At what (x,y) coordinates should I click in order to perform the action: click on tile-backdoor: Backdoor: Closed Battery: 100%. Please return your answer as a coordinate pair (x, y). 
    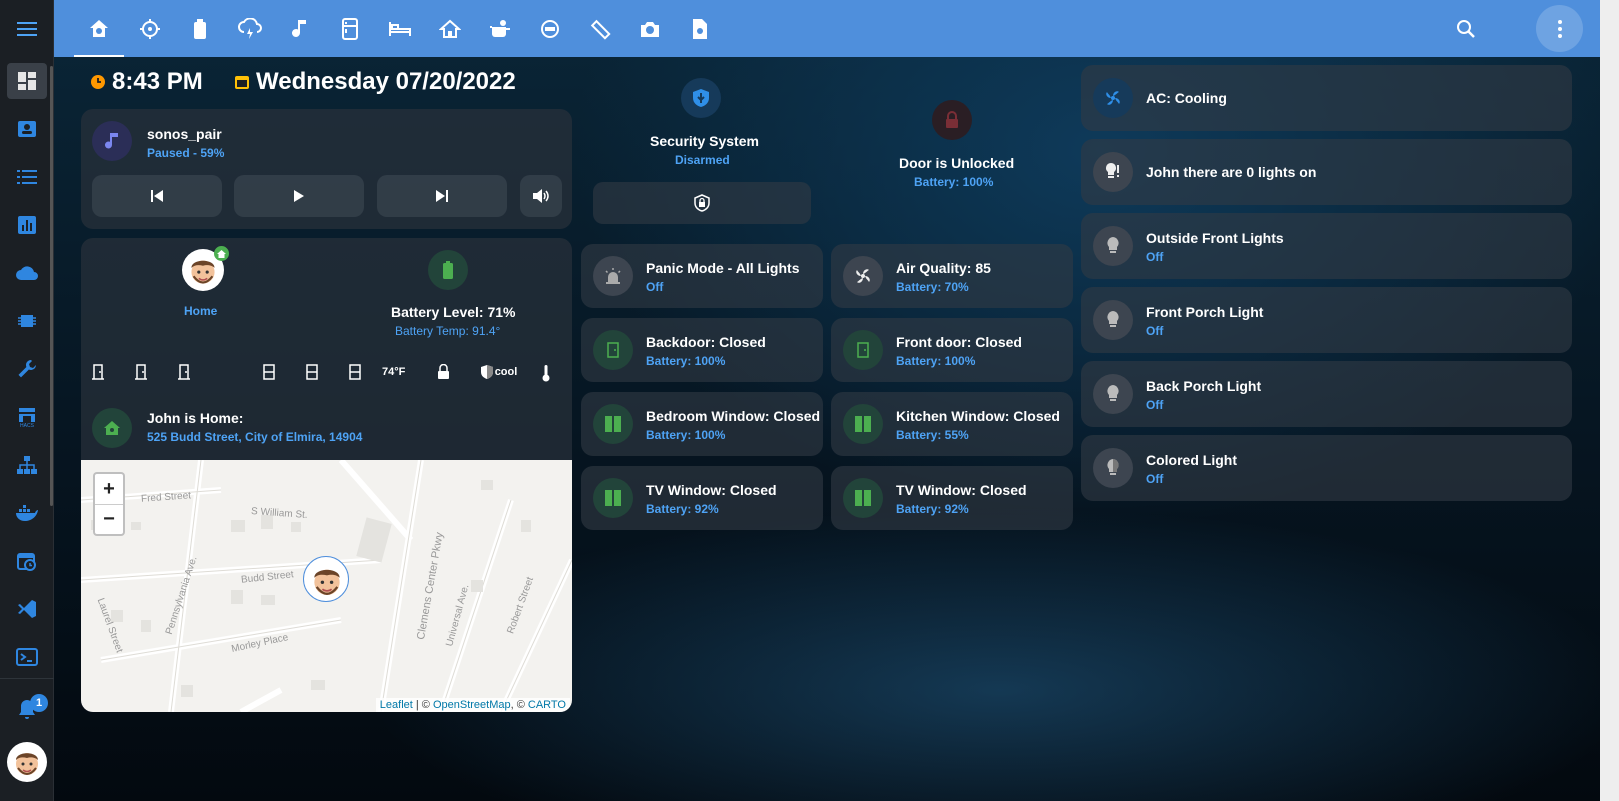
    Looking at the image, I should click on (702, 350).